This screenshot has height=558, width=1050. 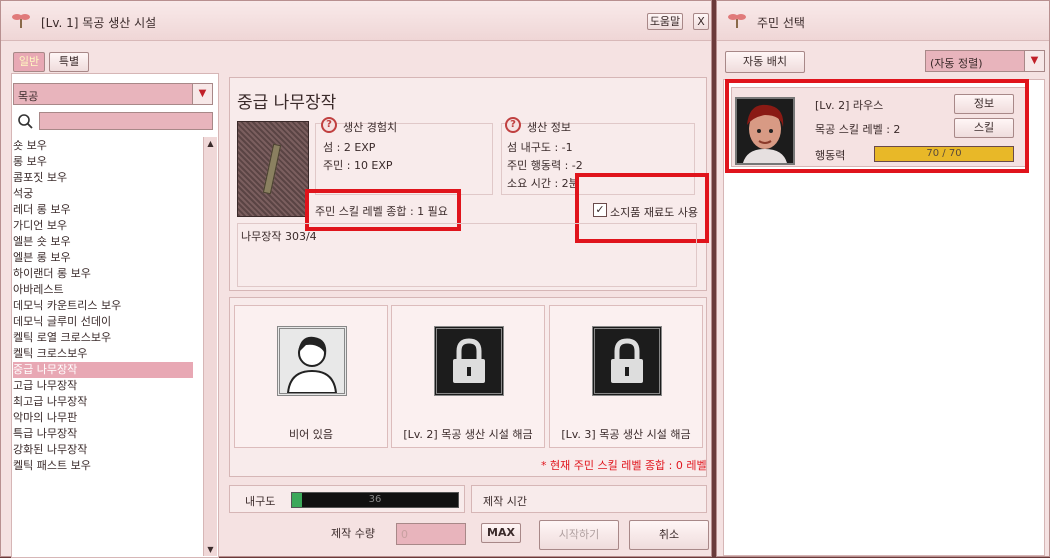 What do you see at coordinates (103, 338) in the screenshot?
I see `recipe-list-item: 켈틱 로열 크로스보우` at bounding box center [103, 338].